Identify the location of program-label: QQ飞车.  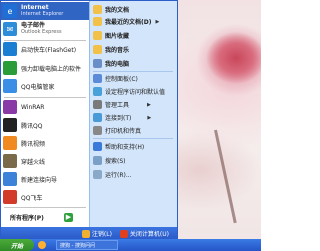
(32, 198).